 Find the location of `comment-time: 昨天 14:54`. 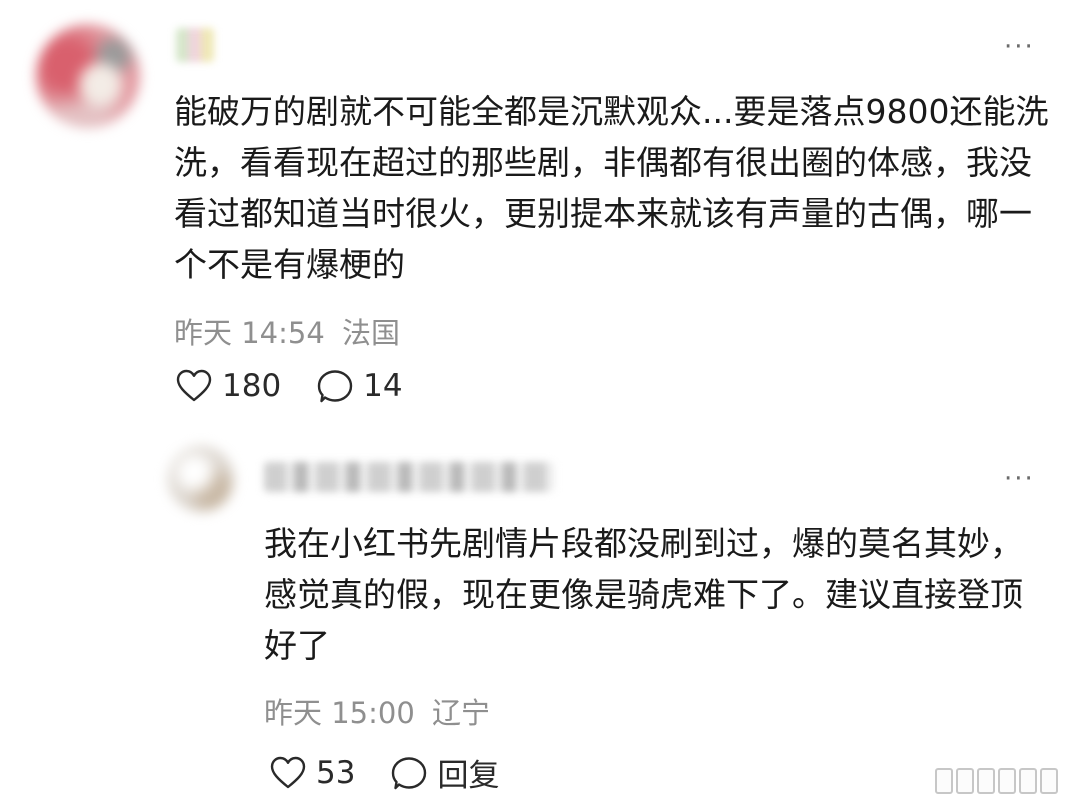

comment-time: 昨天 14:54 is located at coordinates (249, 333).